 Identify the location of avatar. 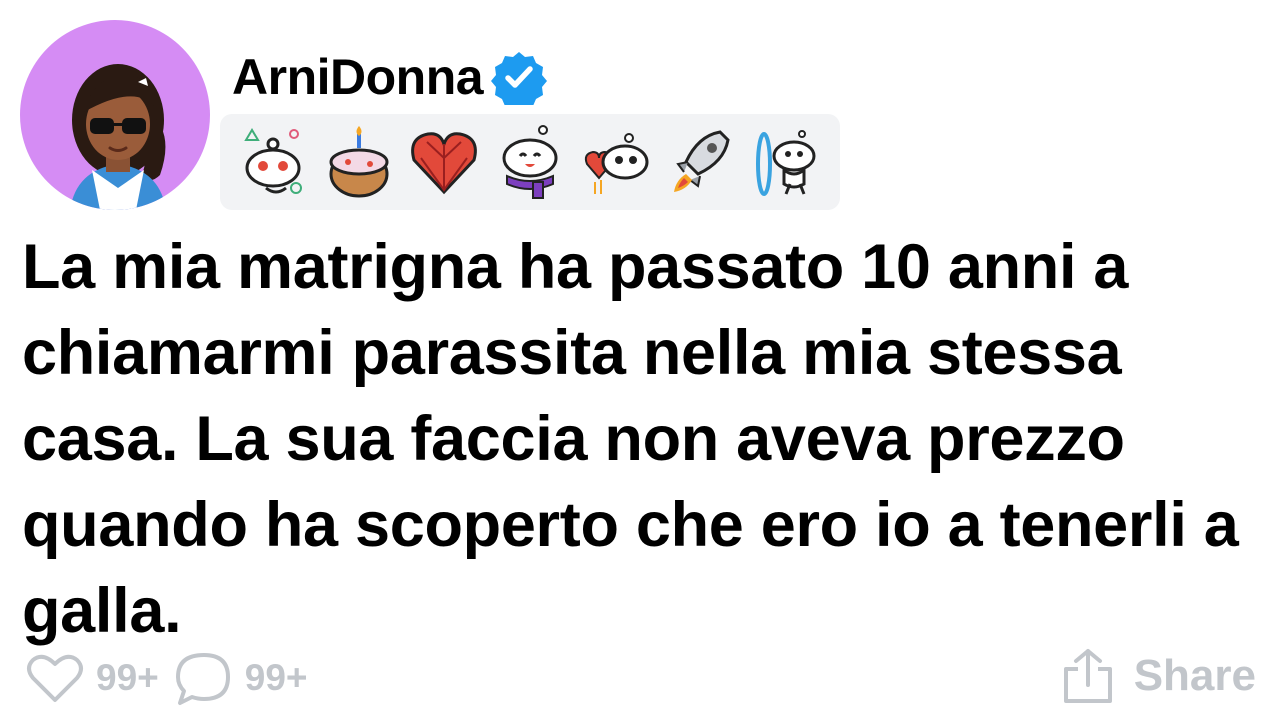
(115, 115).